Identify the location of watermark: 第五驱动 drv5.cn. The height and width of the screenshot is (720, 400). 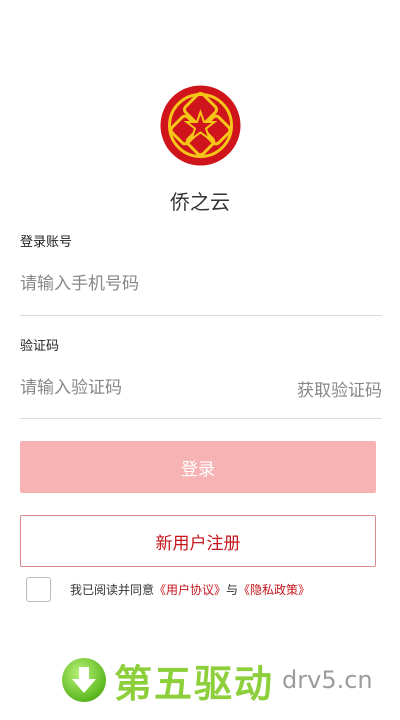
(217, 680).